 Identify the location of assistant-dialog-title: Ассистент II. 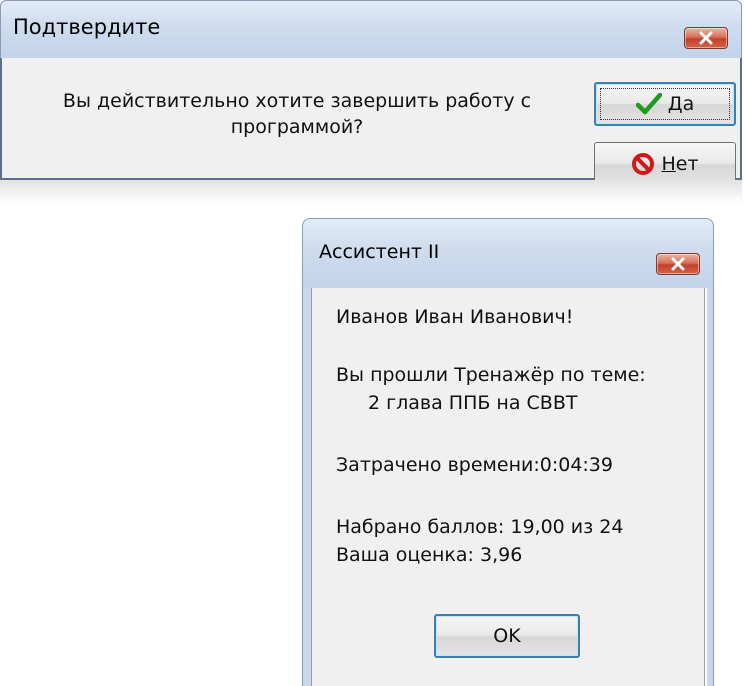
(379, 252).